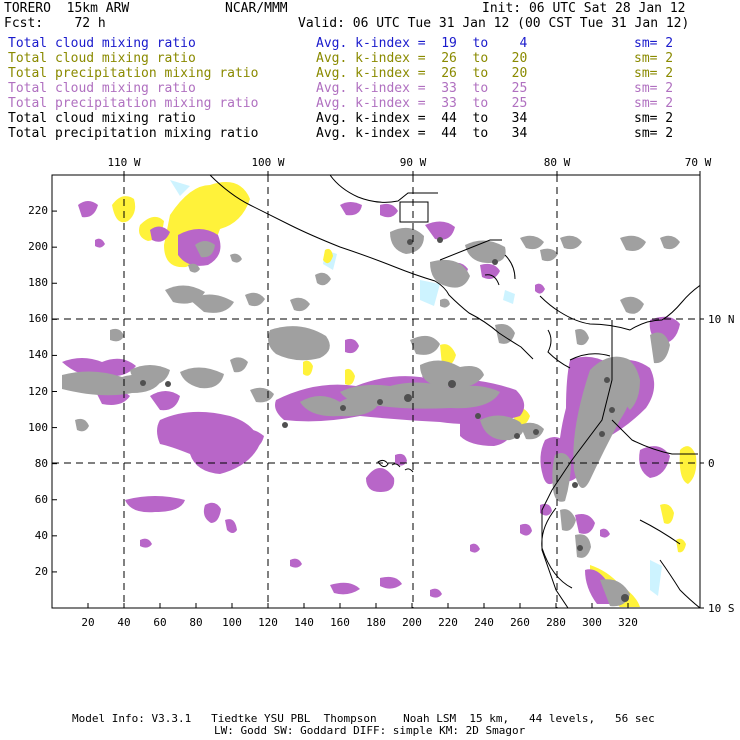 The width and height of the screenshot is (740, 740). What do you see at coordinates (448, 622) in the screenshot?
I see `x-tick-label: 220` at bounding box center [448, 622].